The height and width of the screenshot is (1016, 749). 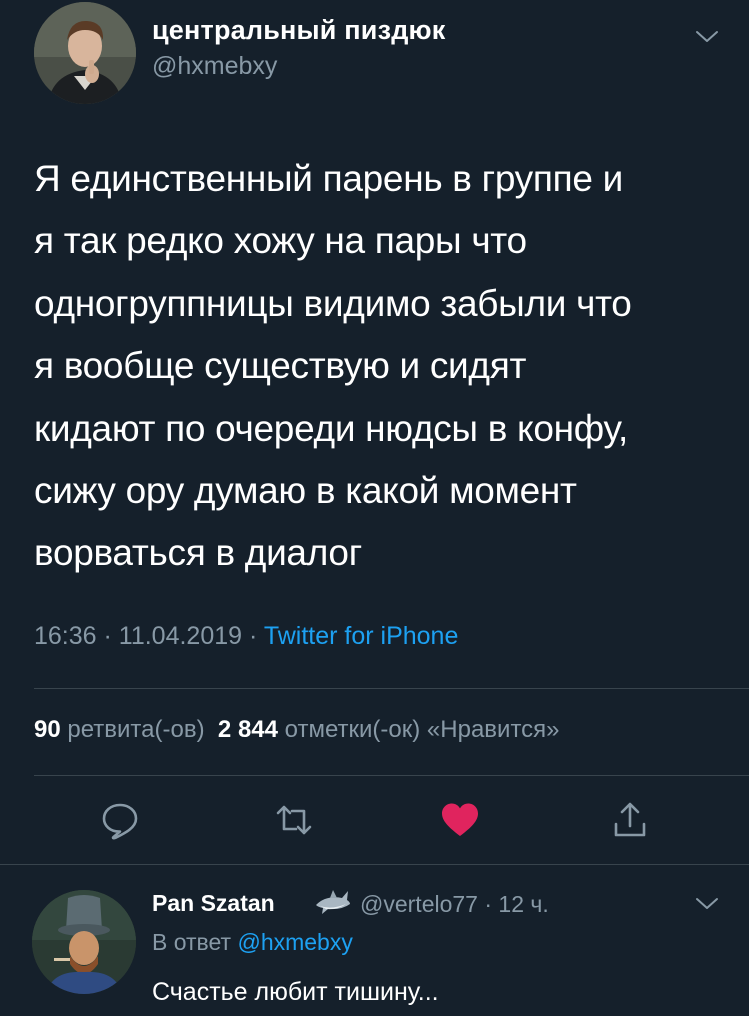 I want to click on reply-handle-time: @vertelo77 · 12 ч., so click(x=454, y=904).